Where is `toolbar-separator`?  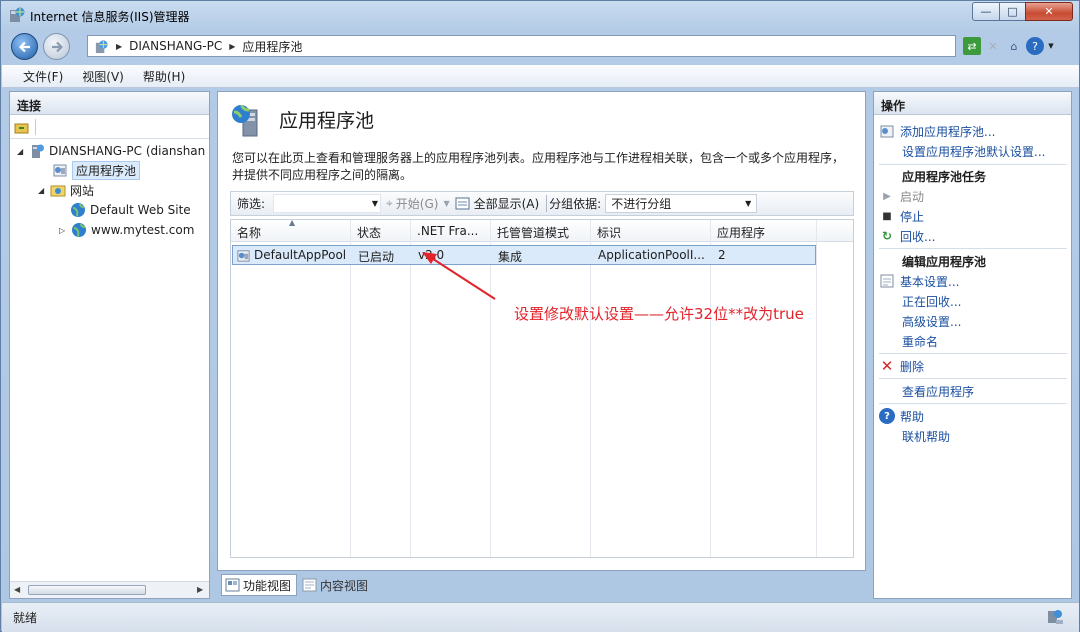 toolbar-separator is located at coordinates (35, 126).